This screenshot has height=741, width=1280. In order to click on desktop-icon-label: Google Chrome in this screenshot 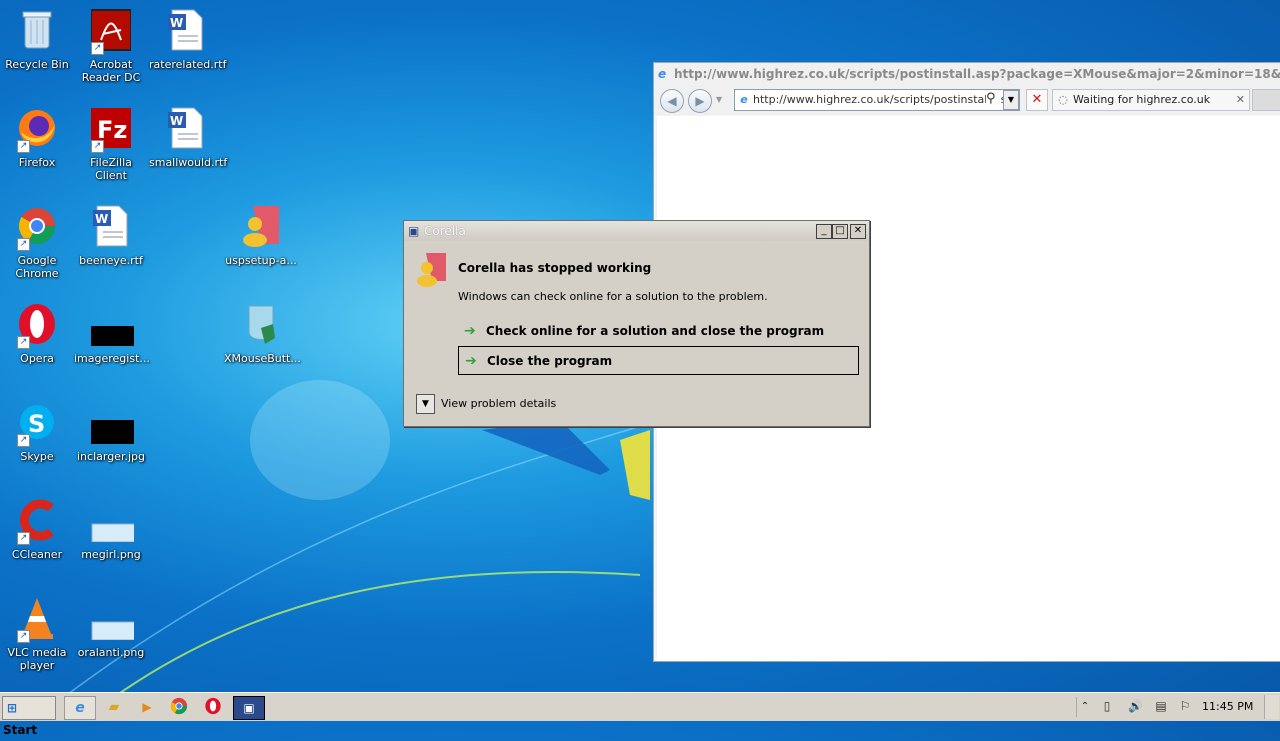, I will do `click(37, 267)`.